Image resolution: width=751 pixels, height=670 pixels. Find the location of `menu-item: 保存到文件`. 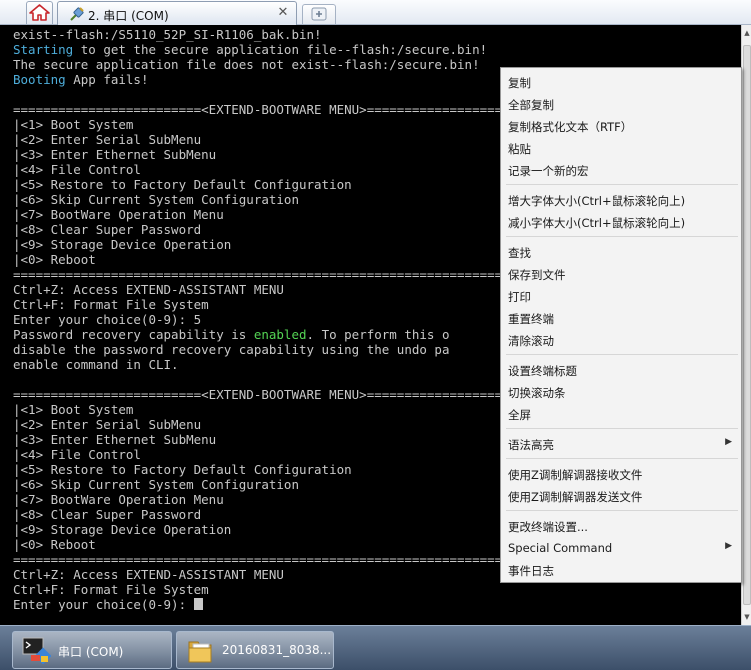

menu-item: 保存到文件 is located at coordinates (621, 274).